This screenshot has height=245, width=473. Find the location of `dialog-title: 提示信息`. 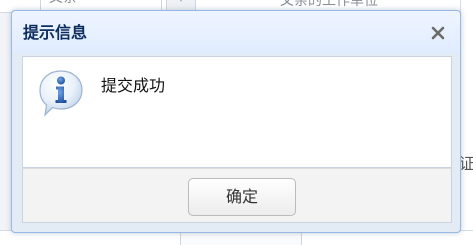

dialog-title: 提示信息 is located at coordinates (55, 32).